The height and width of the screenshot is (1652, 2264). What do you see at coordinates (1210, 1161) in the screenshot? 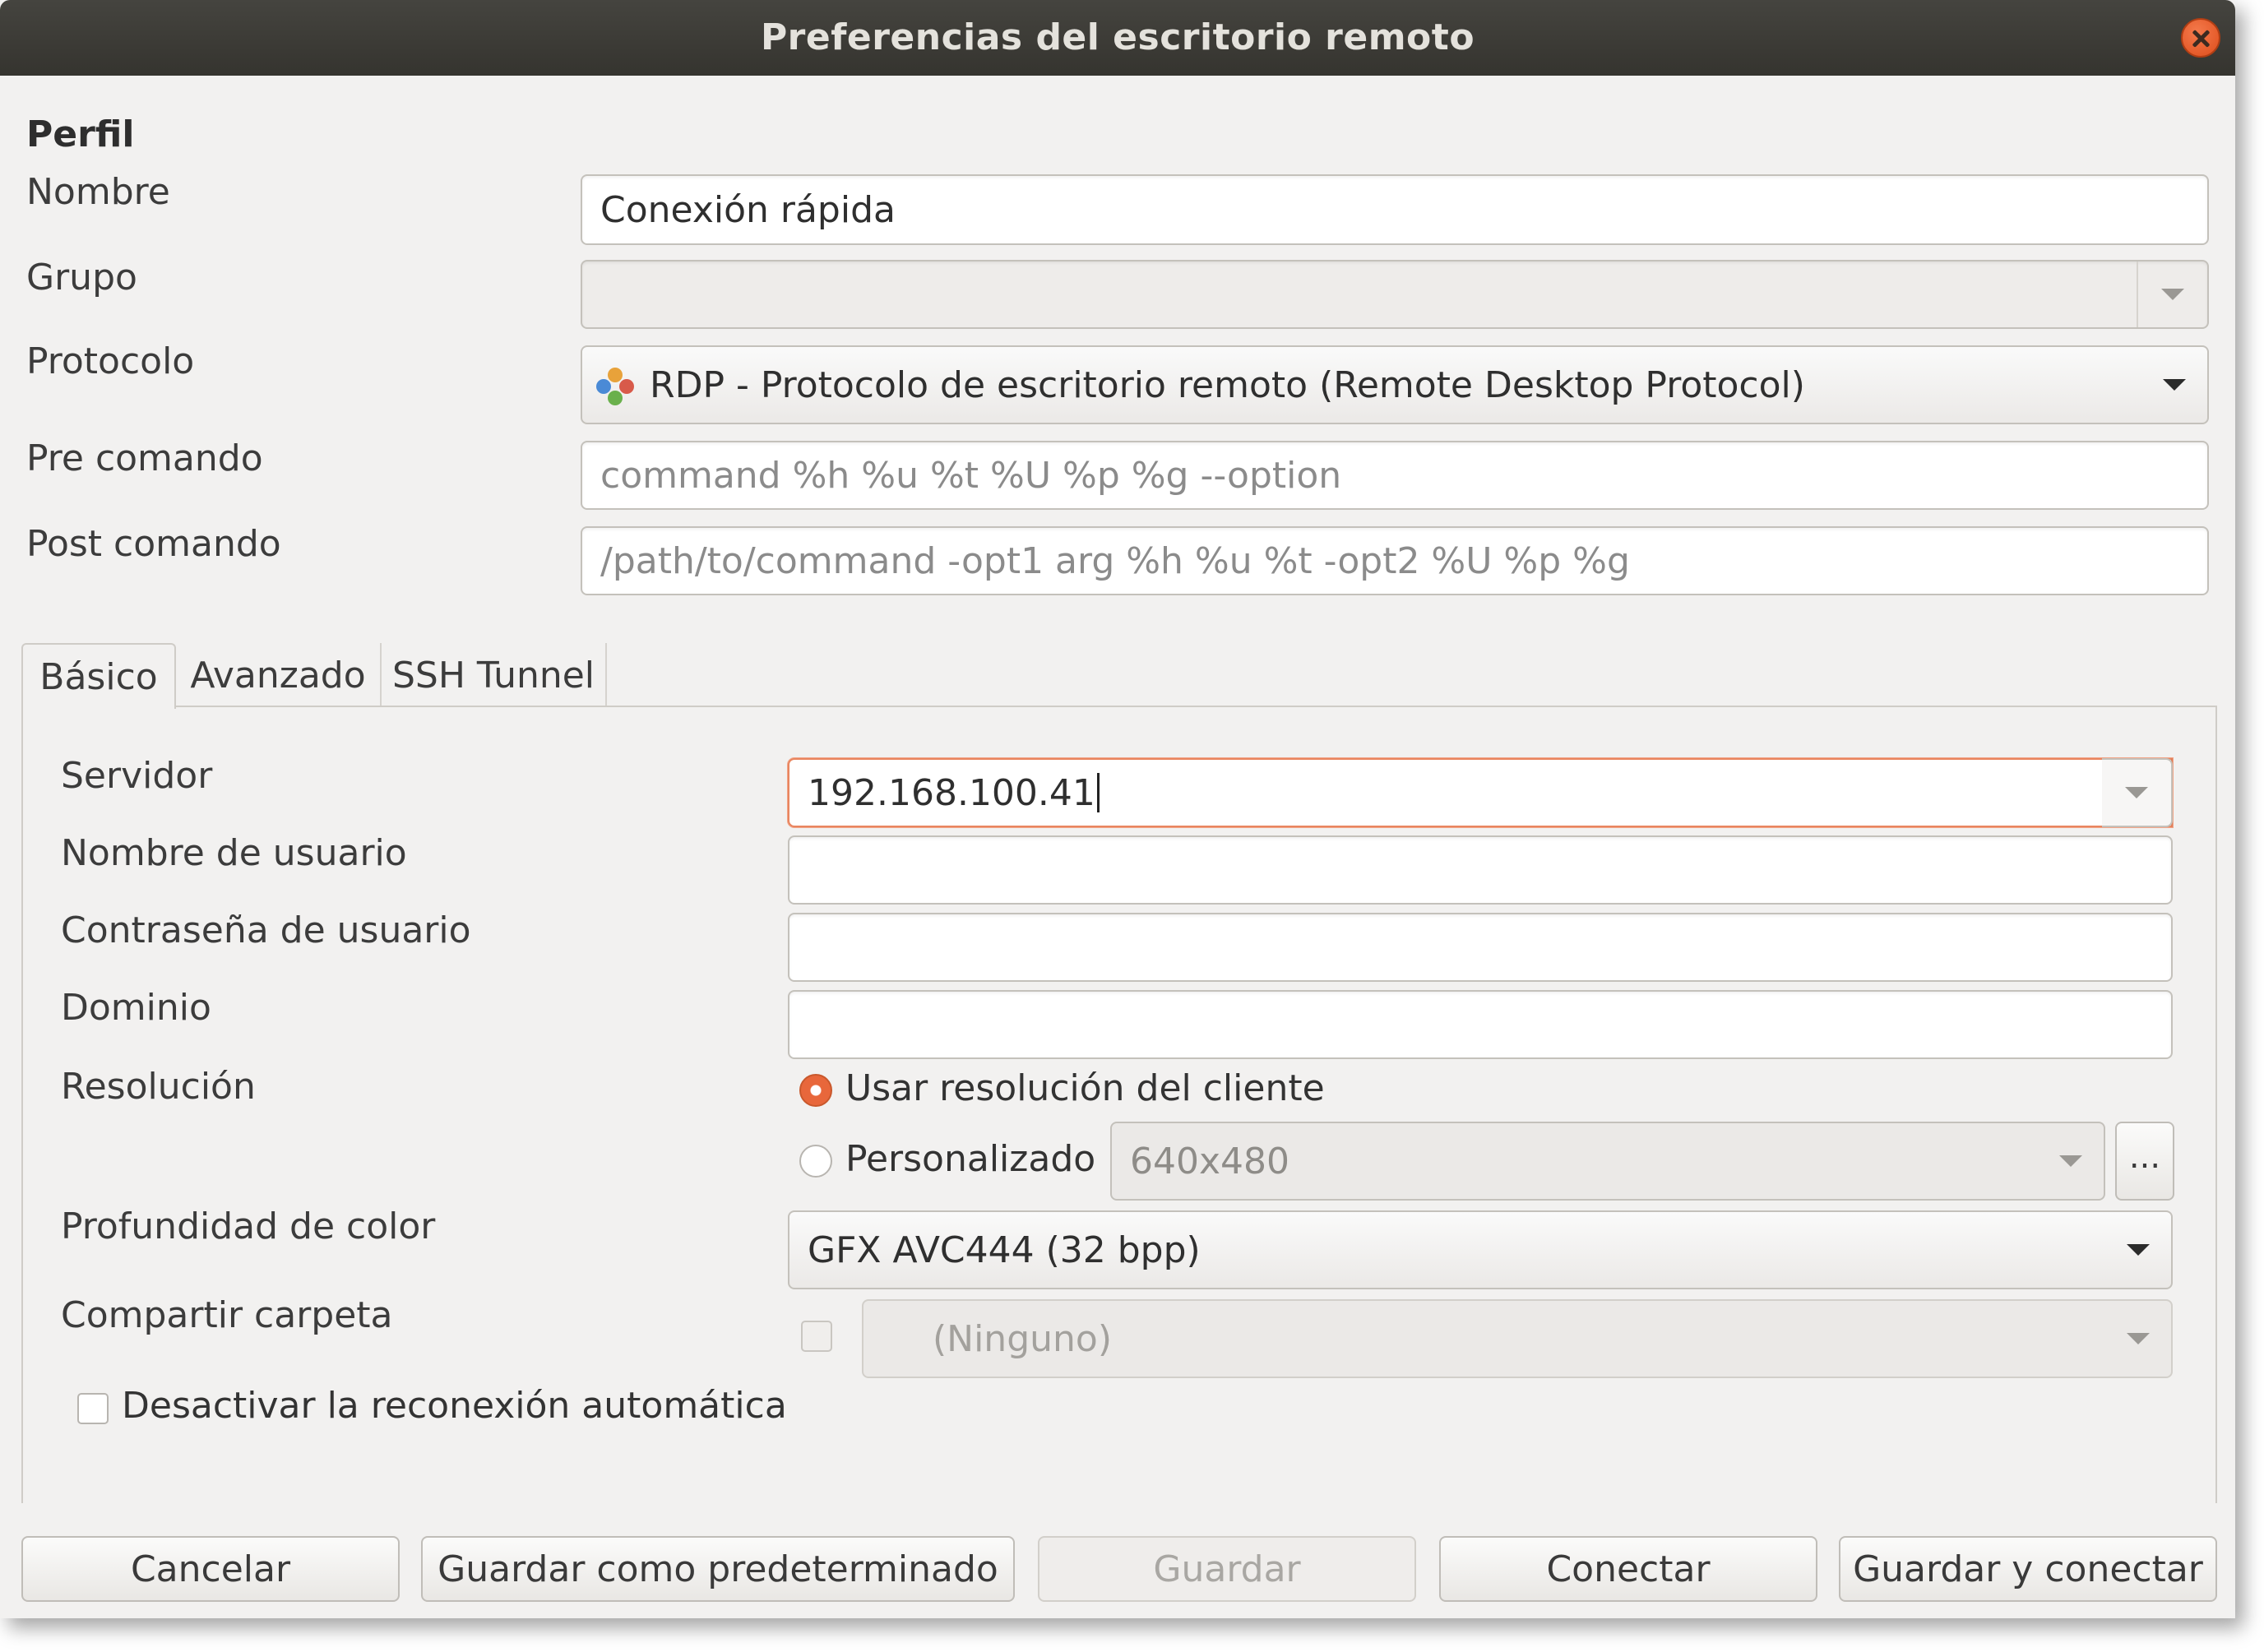
I see `resolution-custom-value: 640x480` at bounding box center [1210, 1161].